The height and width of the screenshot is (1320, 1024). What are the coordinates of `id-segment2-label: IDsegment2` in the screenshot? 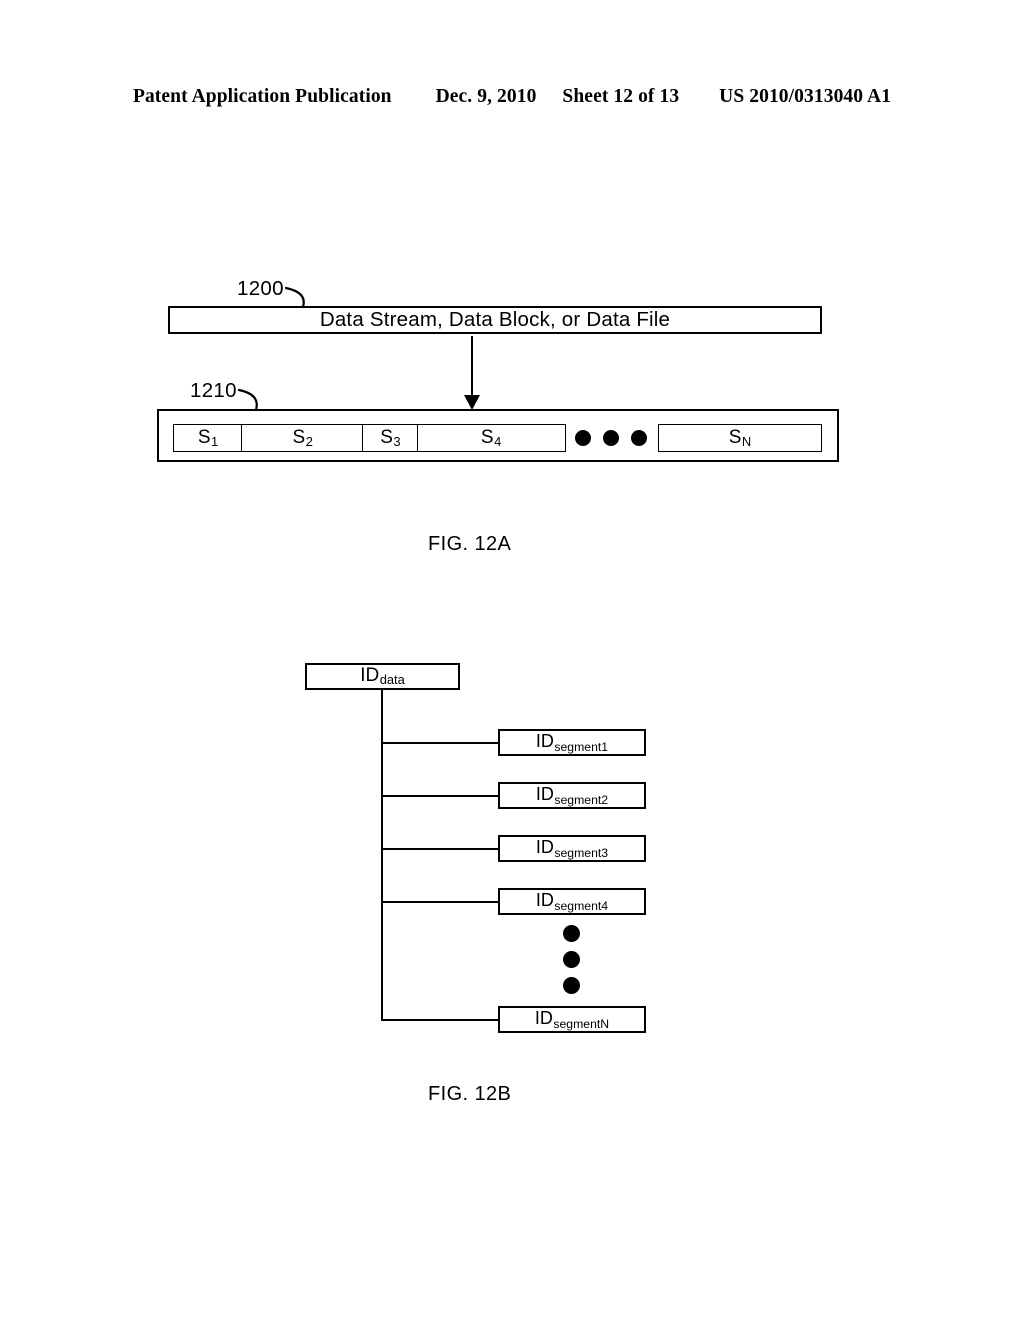 It's located at (572, 795).